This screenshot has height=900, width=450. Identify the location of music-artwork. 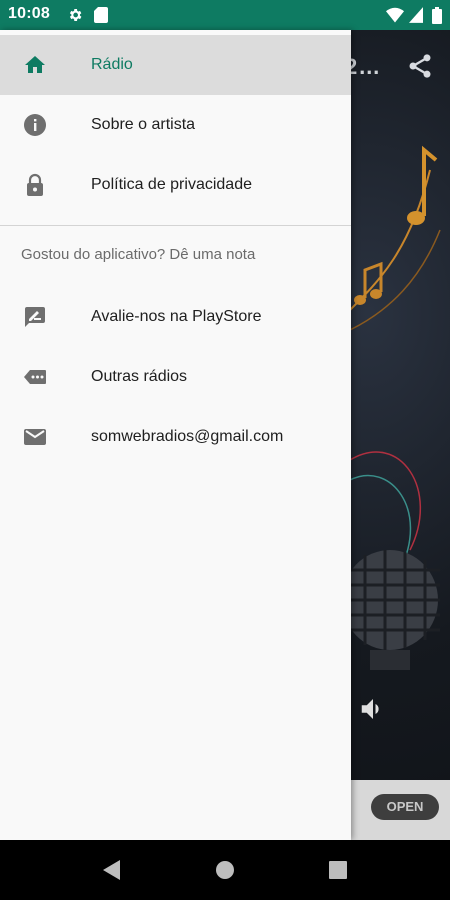
(395, 407).